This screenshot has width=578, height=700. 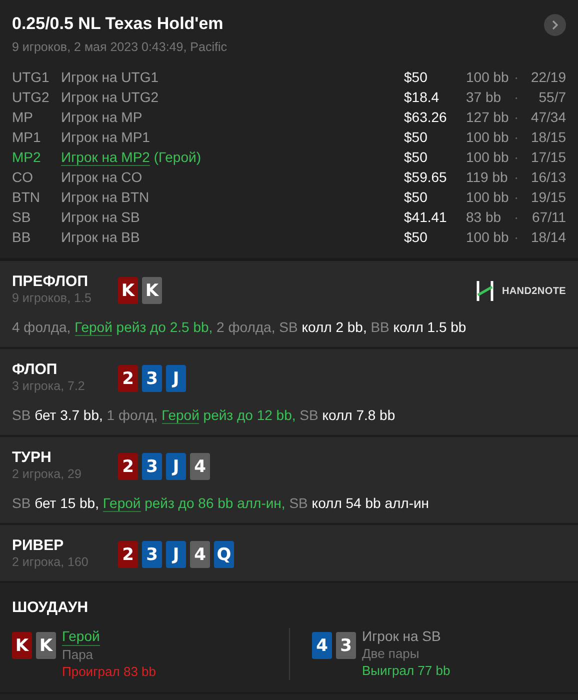 I want to click on hand-subtitle: 9 игроков, 2 мая 2023 0:43:49, Pacific, so click(x=120, y=47).